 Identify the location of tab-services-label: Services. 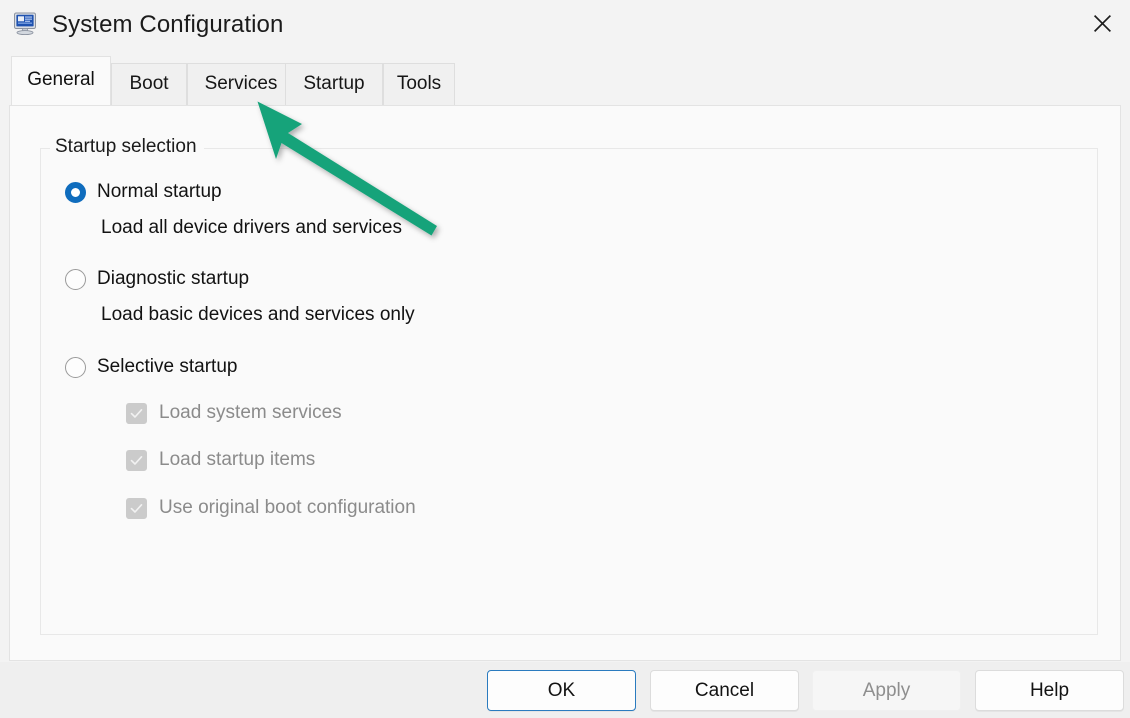
(241, 83).